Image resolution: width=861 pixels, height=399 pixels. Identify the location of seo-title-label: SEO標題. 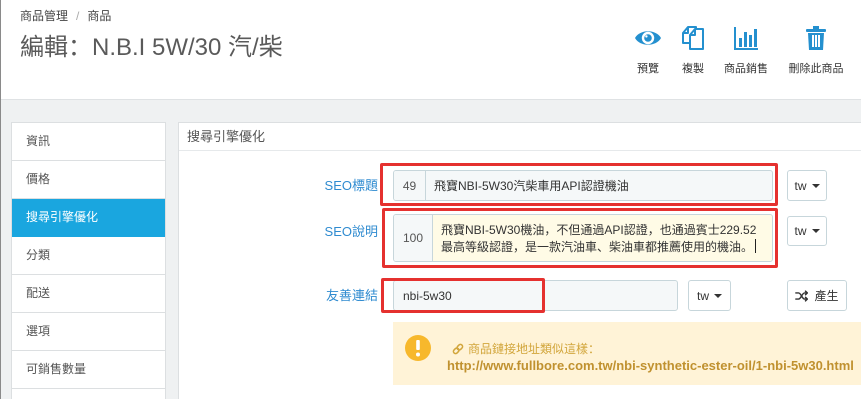
(351, 185).